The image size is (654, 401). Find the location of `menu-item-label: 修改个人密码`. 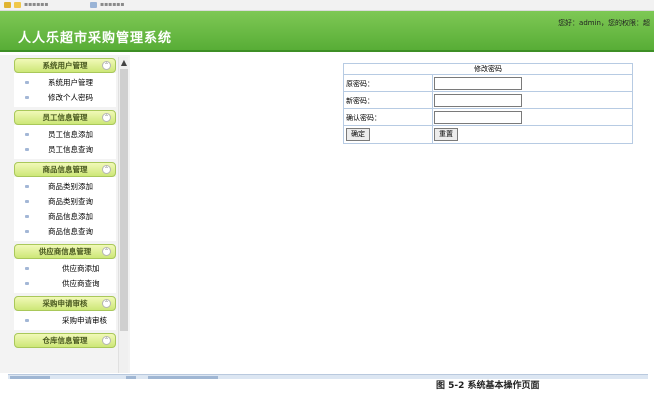

menu-item-label: 修改个人密码 is located at coordinates (70, 97).